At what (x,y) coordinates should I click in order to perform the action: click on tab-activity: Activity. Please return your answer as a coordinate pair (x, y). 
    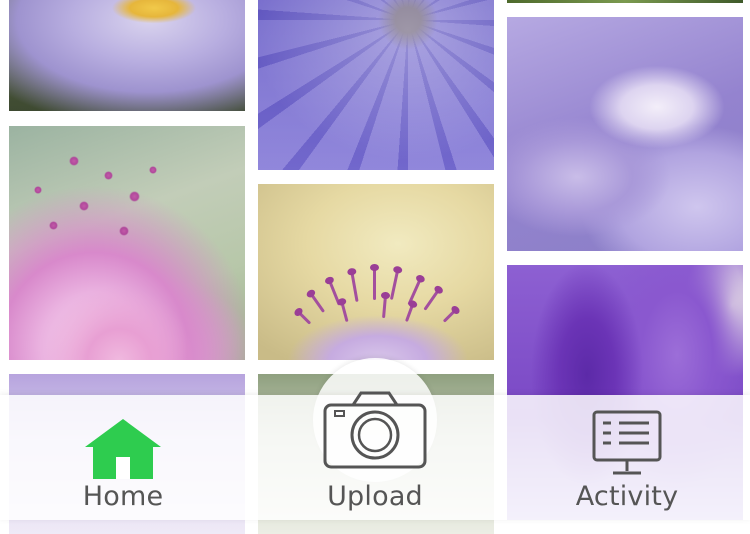
    Looking at the image, I should click on (627, 457).